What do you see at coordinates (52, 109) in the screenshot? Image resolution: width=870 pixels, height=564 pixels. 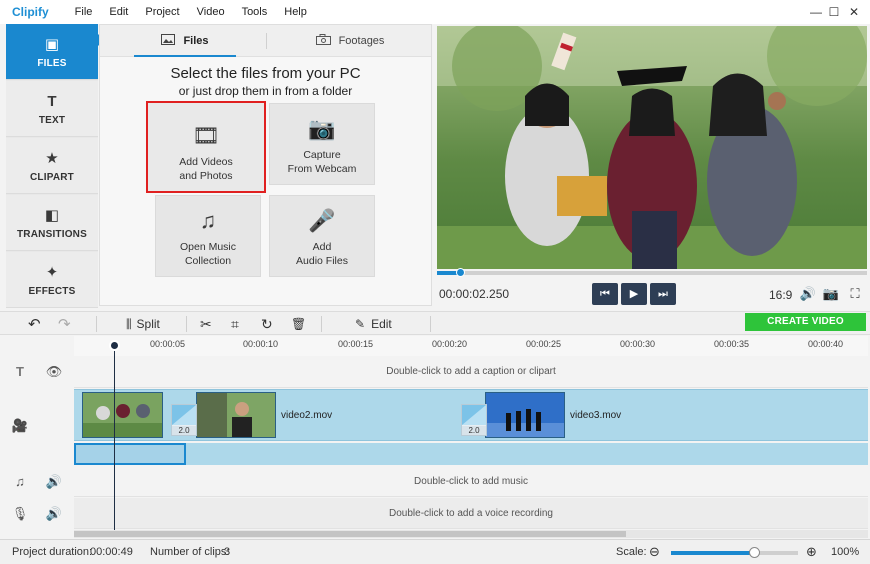 I see `nav-text: T TEXT` at bounding box center [52, 109].